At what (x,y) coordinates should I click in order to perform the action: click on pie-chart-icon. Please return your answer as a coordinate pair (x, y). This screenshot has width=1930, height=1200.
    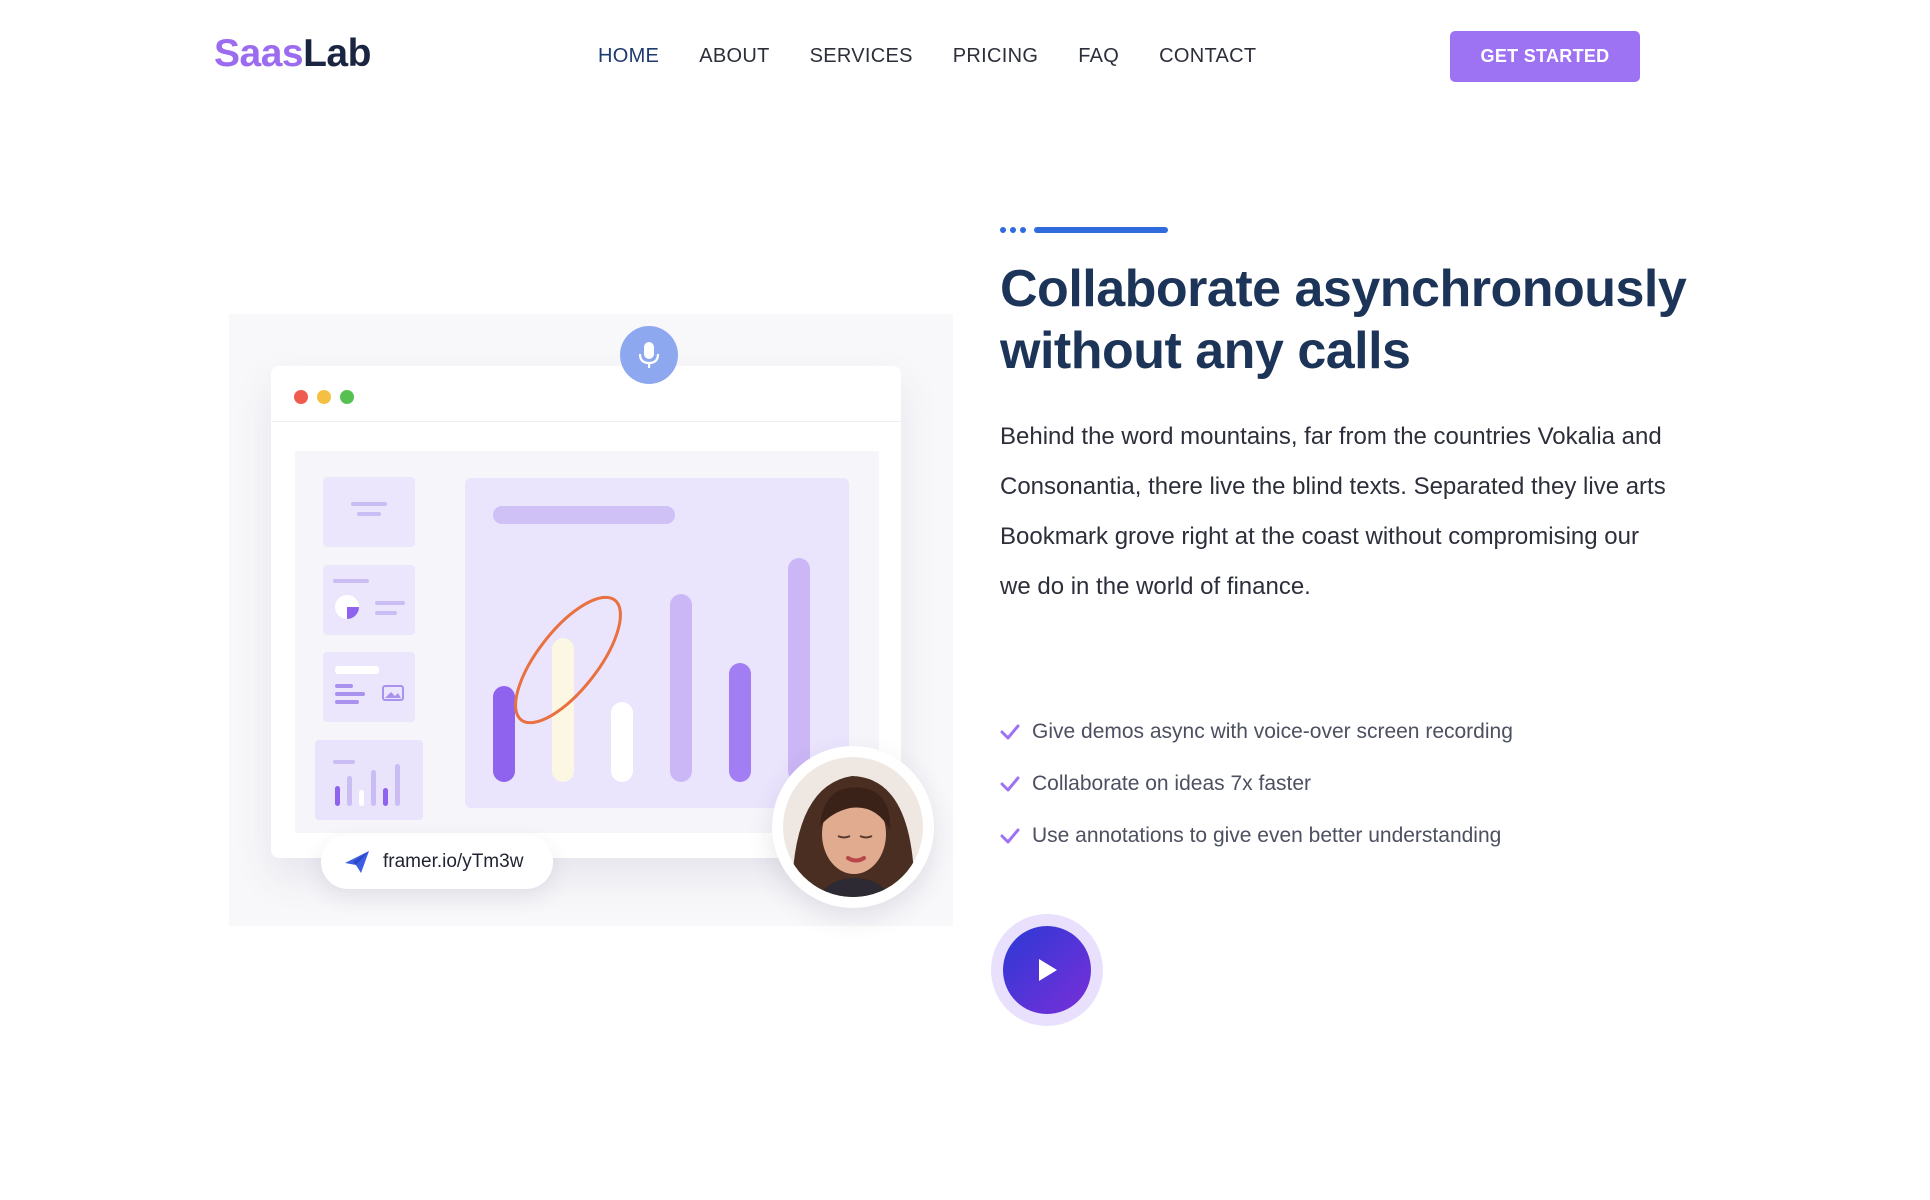
    Looking at the image, I should click on (369, 599).